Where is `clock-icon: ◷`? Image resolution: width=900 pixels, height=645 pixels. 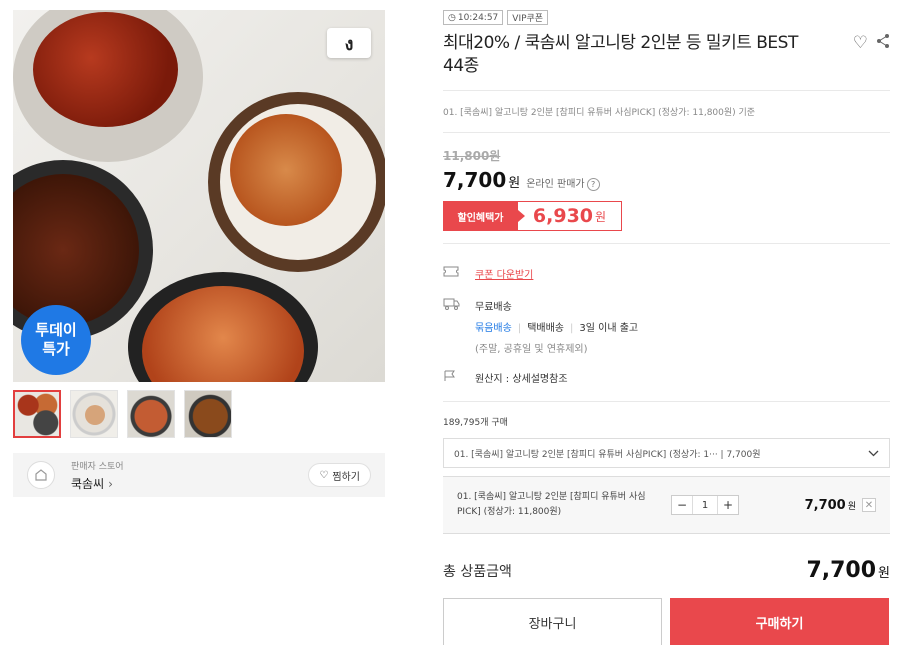
clock-icon: ◷ is located at coordinates (452, 17).